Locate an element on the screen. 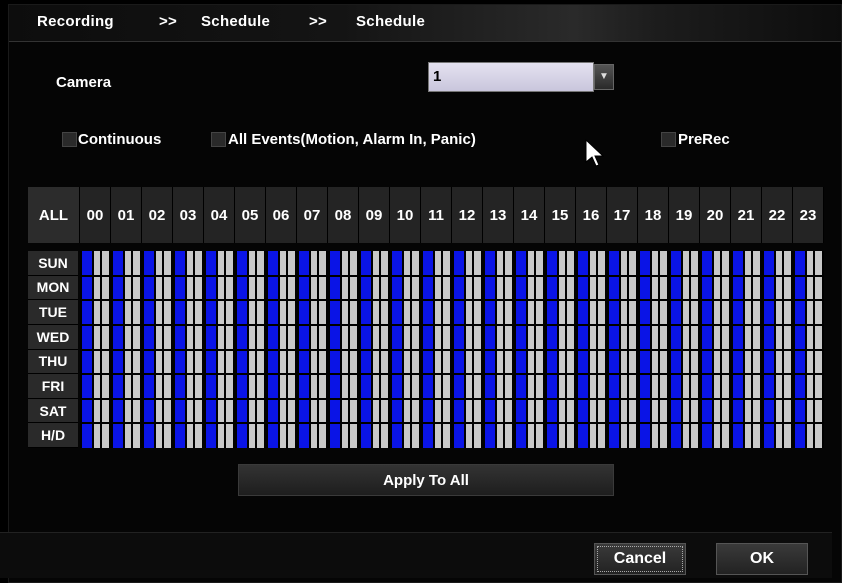 The height and width of the screenshot is (583, 842). hour-header-04: 04 is located at coordinates (219, 215).